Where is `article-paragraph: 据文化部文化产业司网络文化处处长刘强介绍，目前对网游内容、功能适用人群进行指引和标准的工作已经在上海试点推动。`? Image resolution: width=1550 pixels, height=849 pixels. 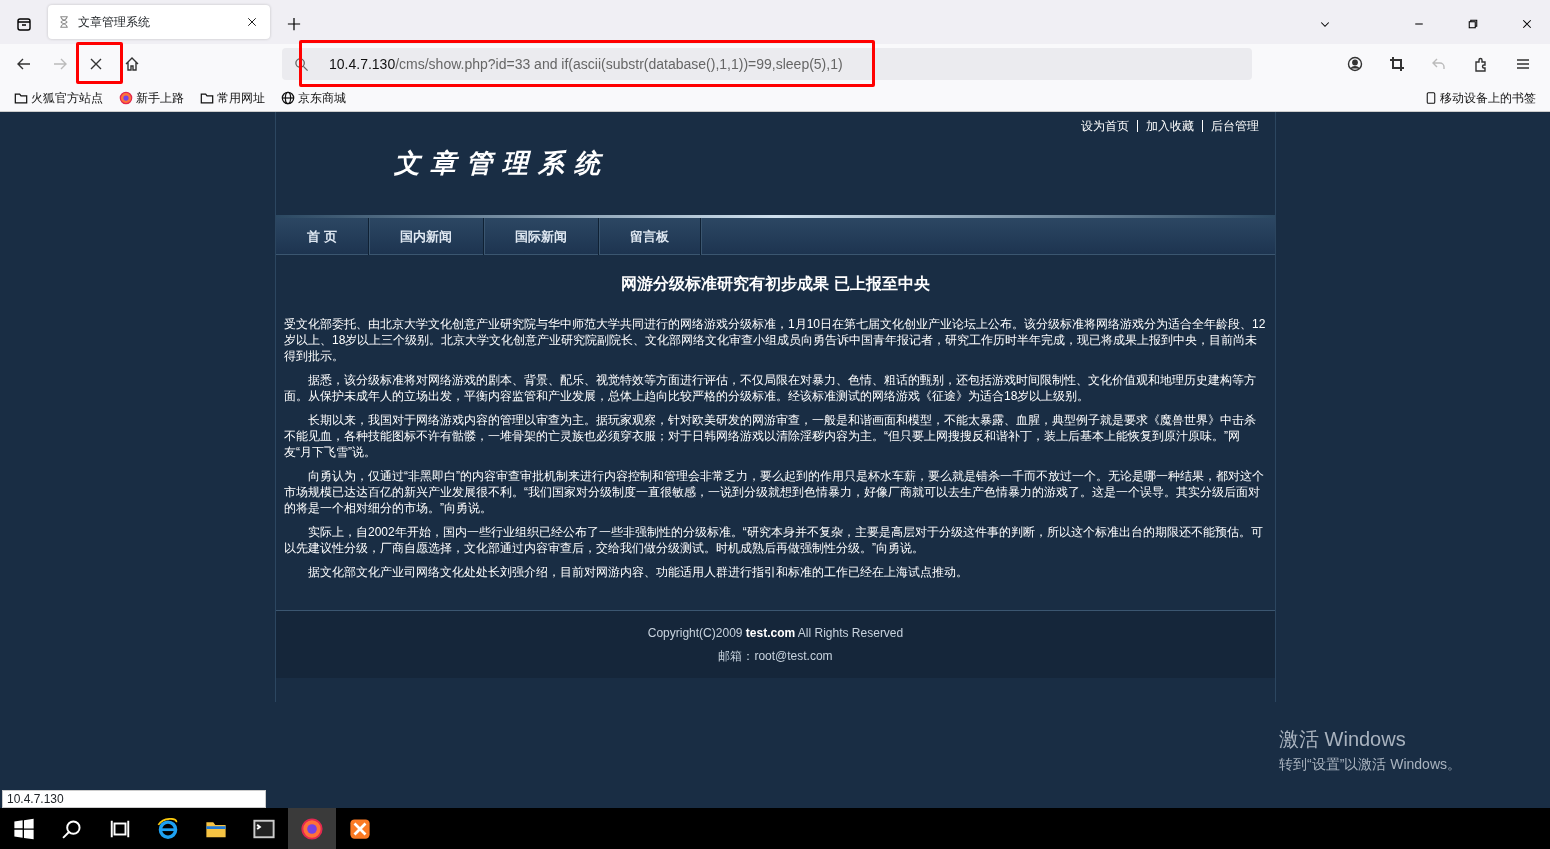
article-paragraph: 据文化部文化产业司网络文化处处长刘强介绍，目前对网游内容、功能适用人群进行指引和标准的工作已经在上海试点推动。 is located at coordinates (638, 572).